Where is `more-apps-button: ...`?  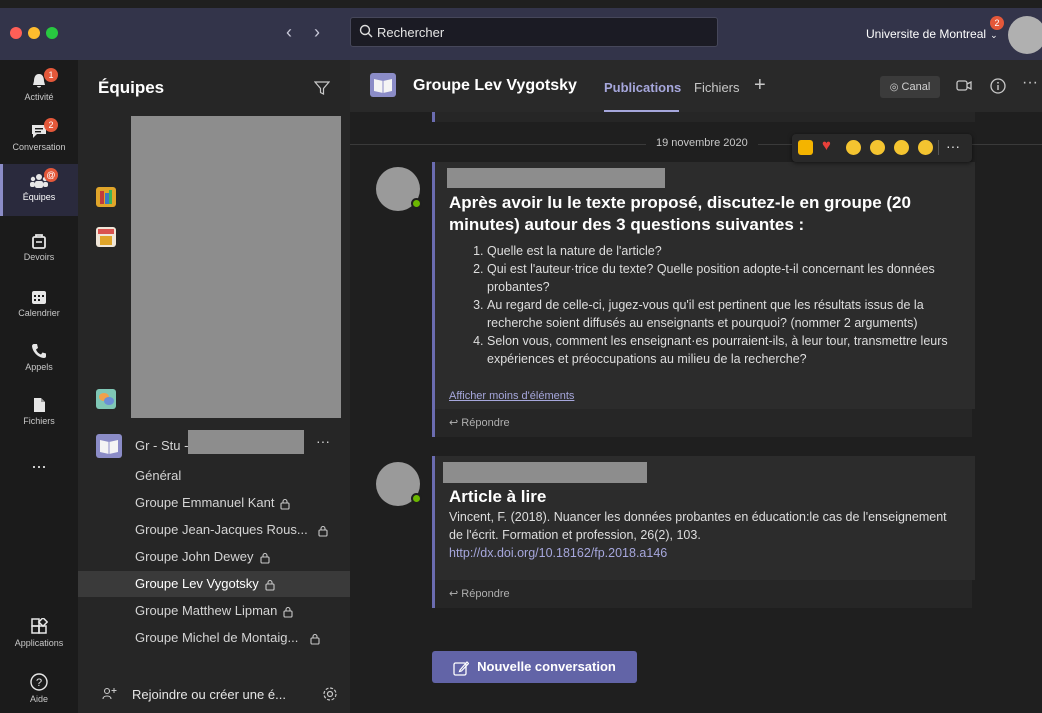
more-apps-button: ... is located at coordinates (39, 464).